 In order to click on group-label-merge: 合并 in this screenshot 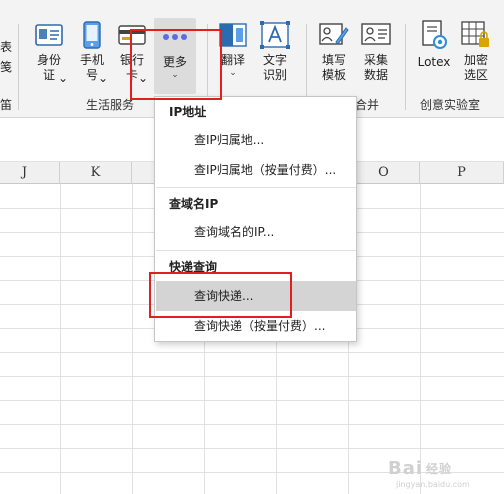, I will do `click(367, 105)`.